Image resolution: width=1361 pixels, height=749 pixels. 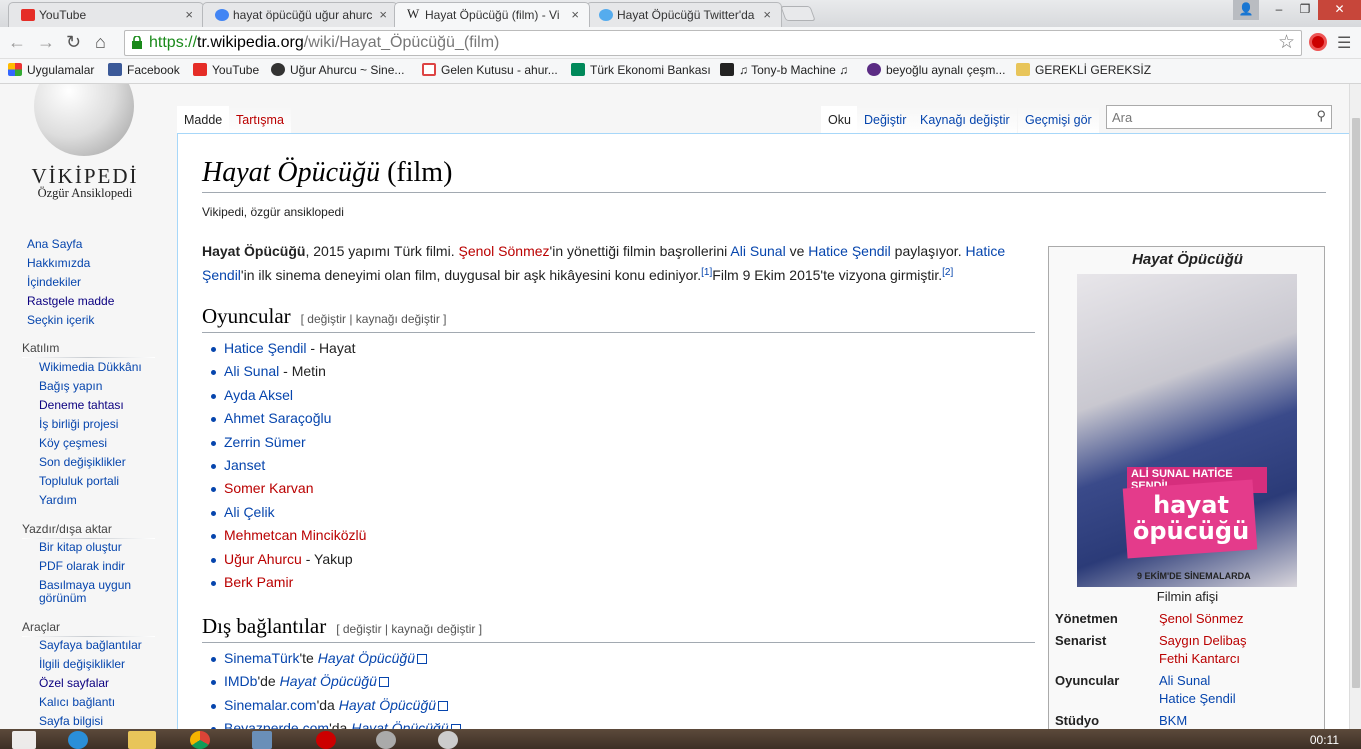 I want to click on sidebar-item: Özel sayfalar, so click(x=74, y=683).